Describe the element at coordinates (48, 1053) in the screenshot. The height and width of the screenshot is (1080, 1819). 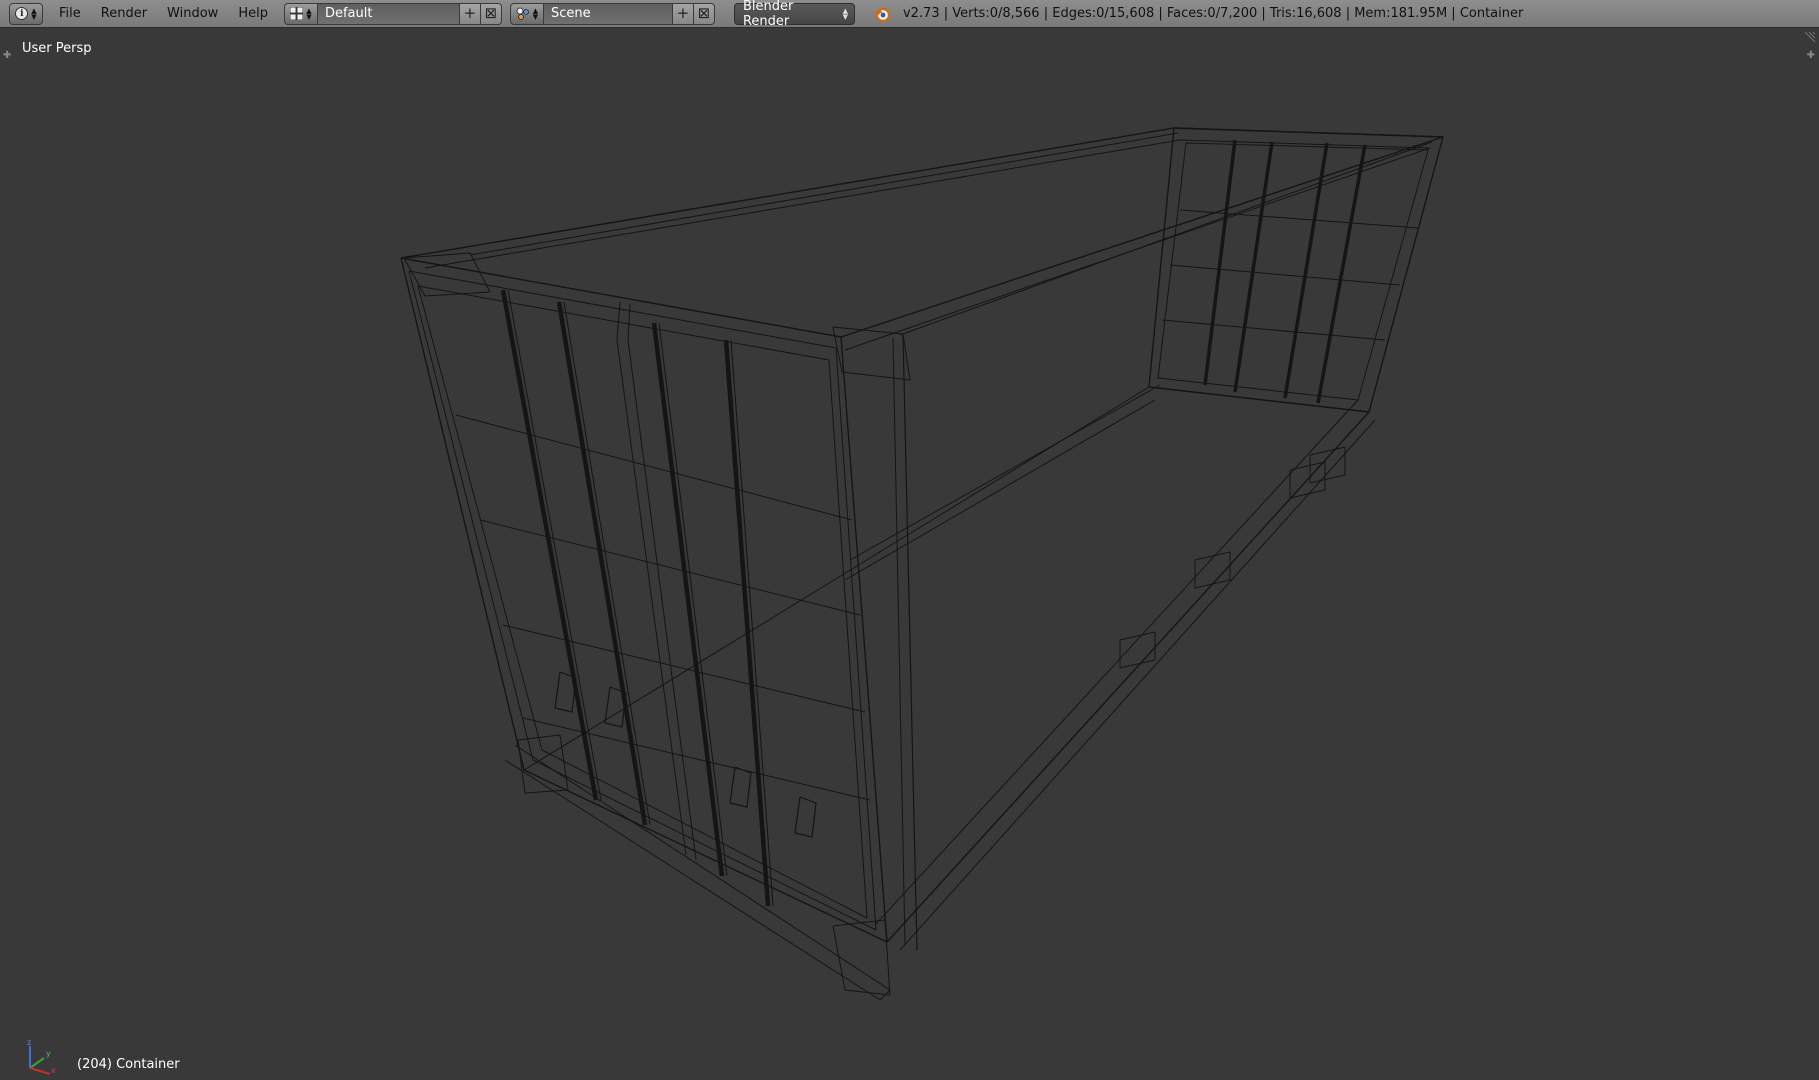
I see `svg-text: y` at that location.